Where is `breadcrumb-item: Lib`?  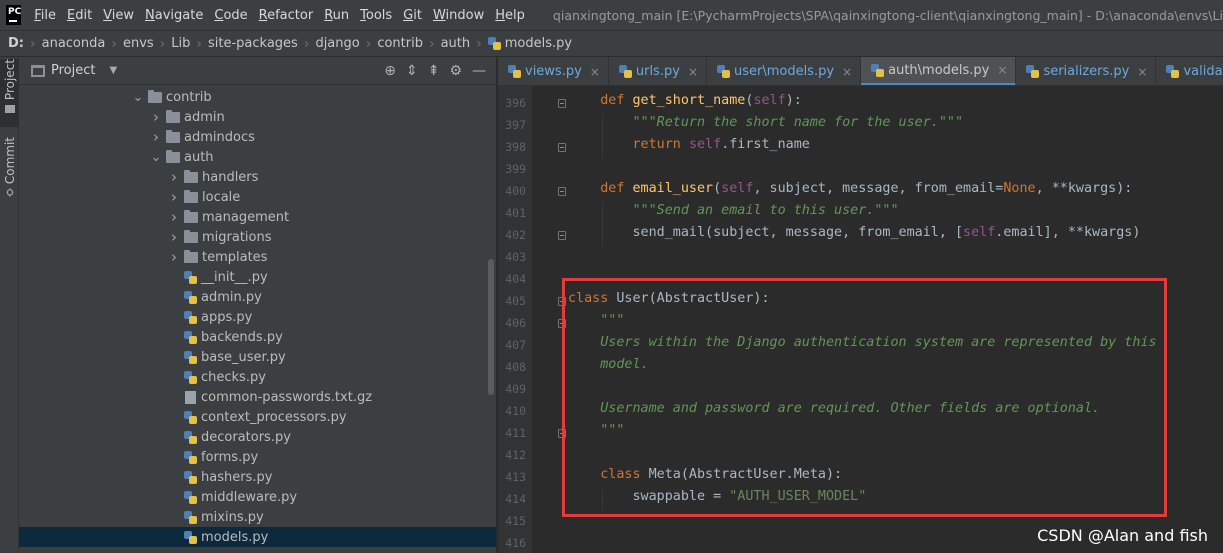
breadcrumb-item: Lib is located at coordinates (180, 43).